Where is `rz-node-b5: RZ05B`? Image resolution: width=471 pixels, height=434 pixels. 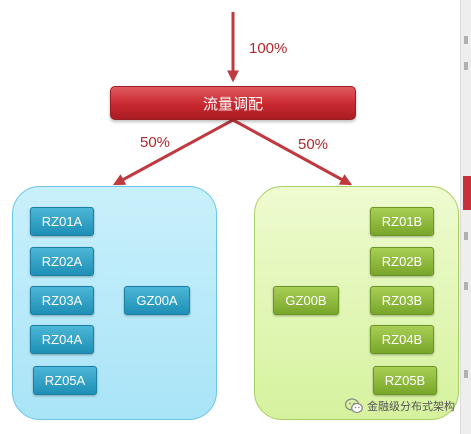 rz-node-b5: RZ05B is located at coordinates (405, 380).